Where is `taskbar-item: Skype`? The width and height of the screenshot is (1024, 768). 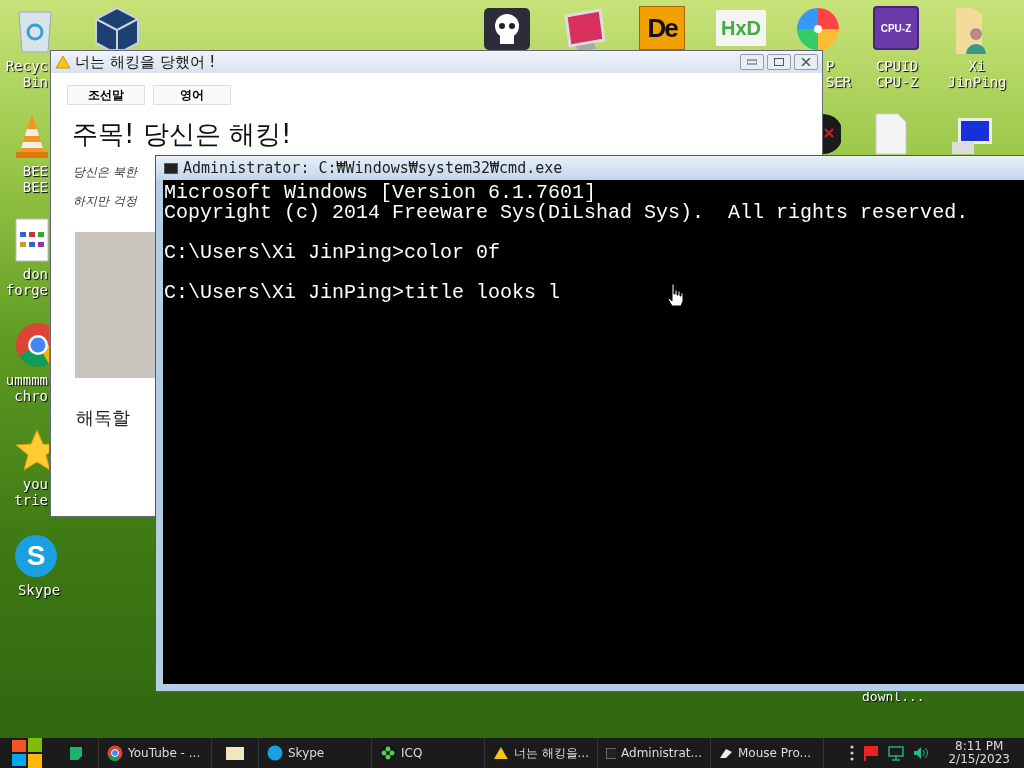
taskbar-item: Skype is located at coordinates (315, 753).